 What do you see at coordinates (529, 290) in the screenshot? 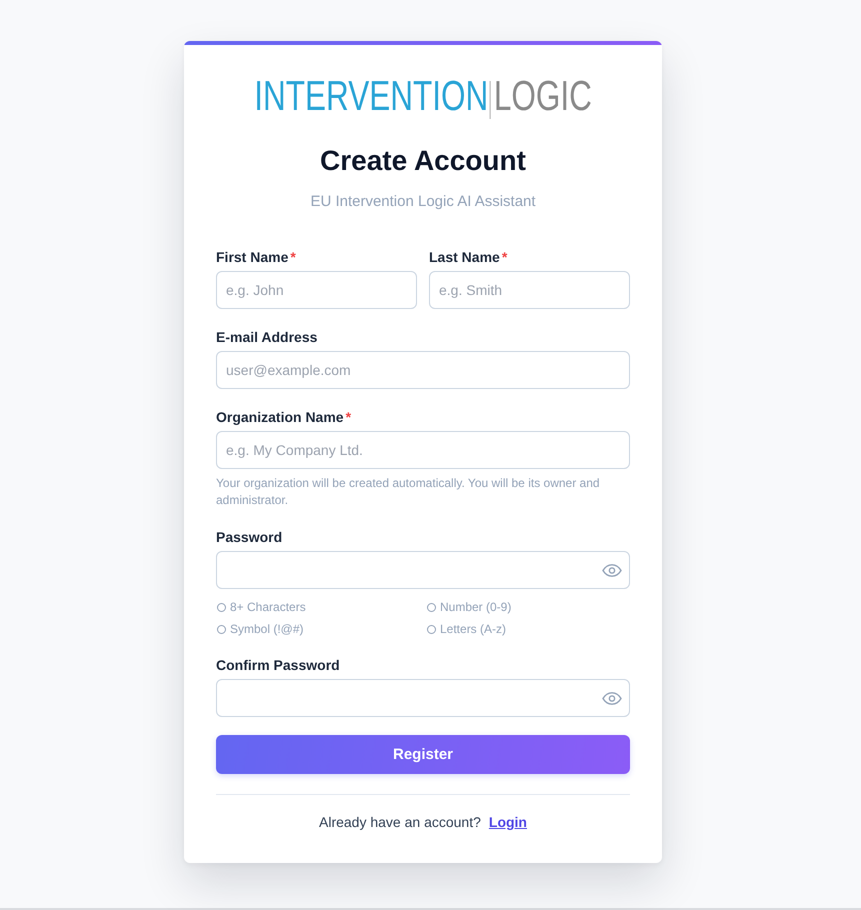
I see `input-field: e.g. Smith` at bounding box center [529, 290].